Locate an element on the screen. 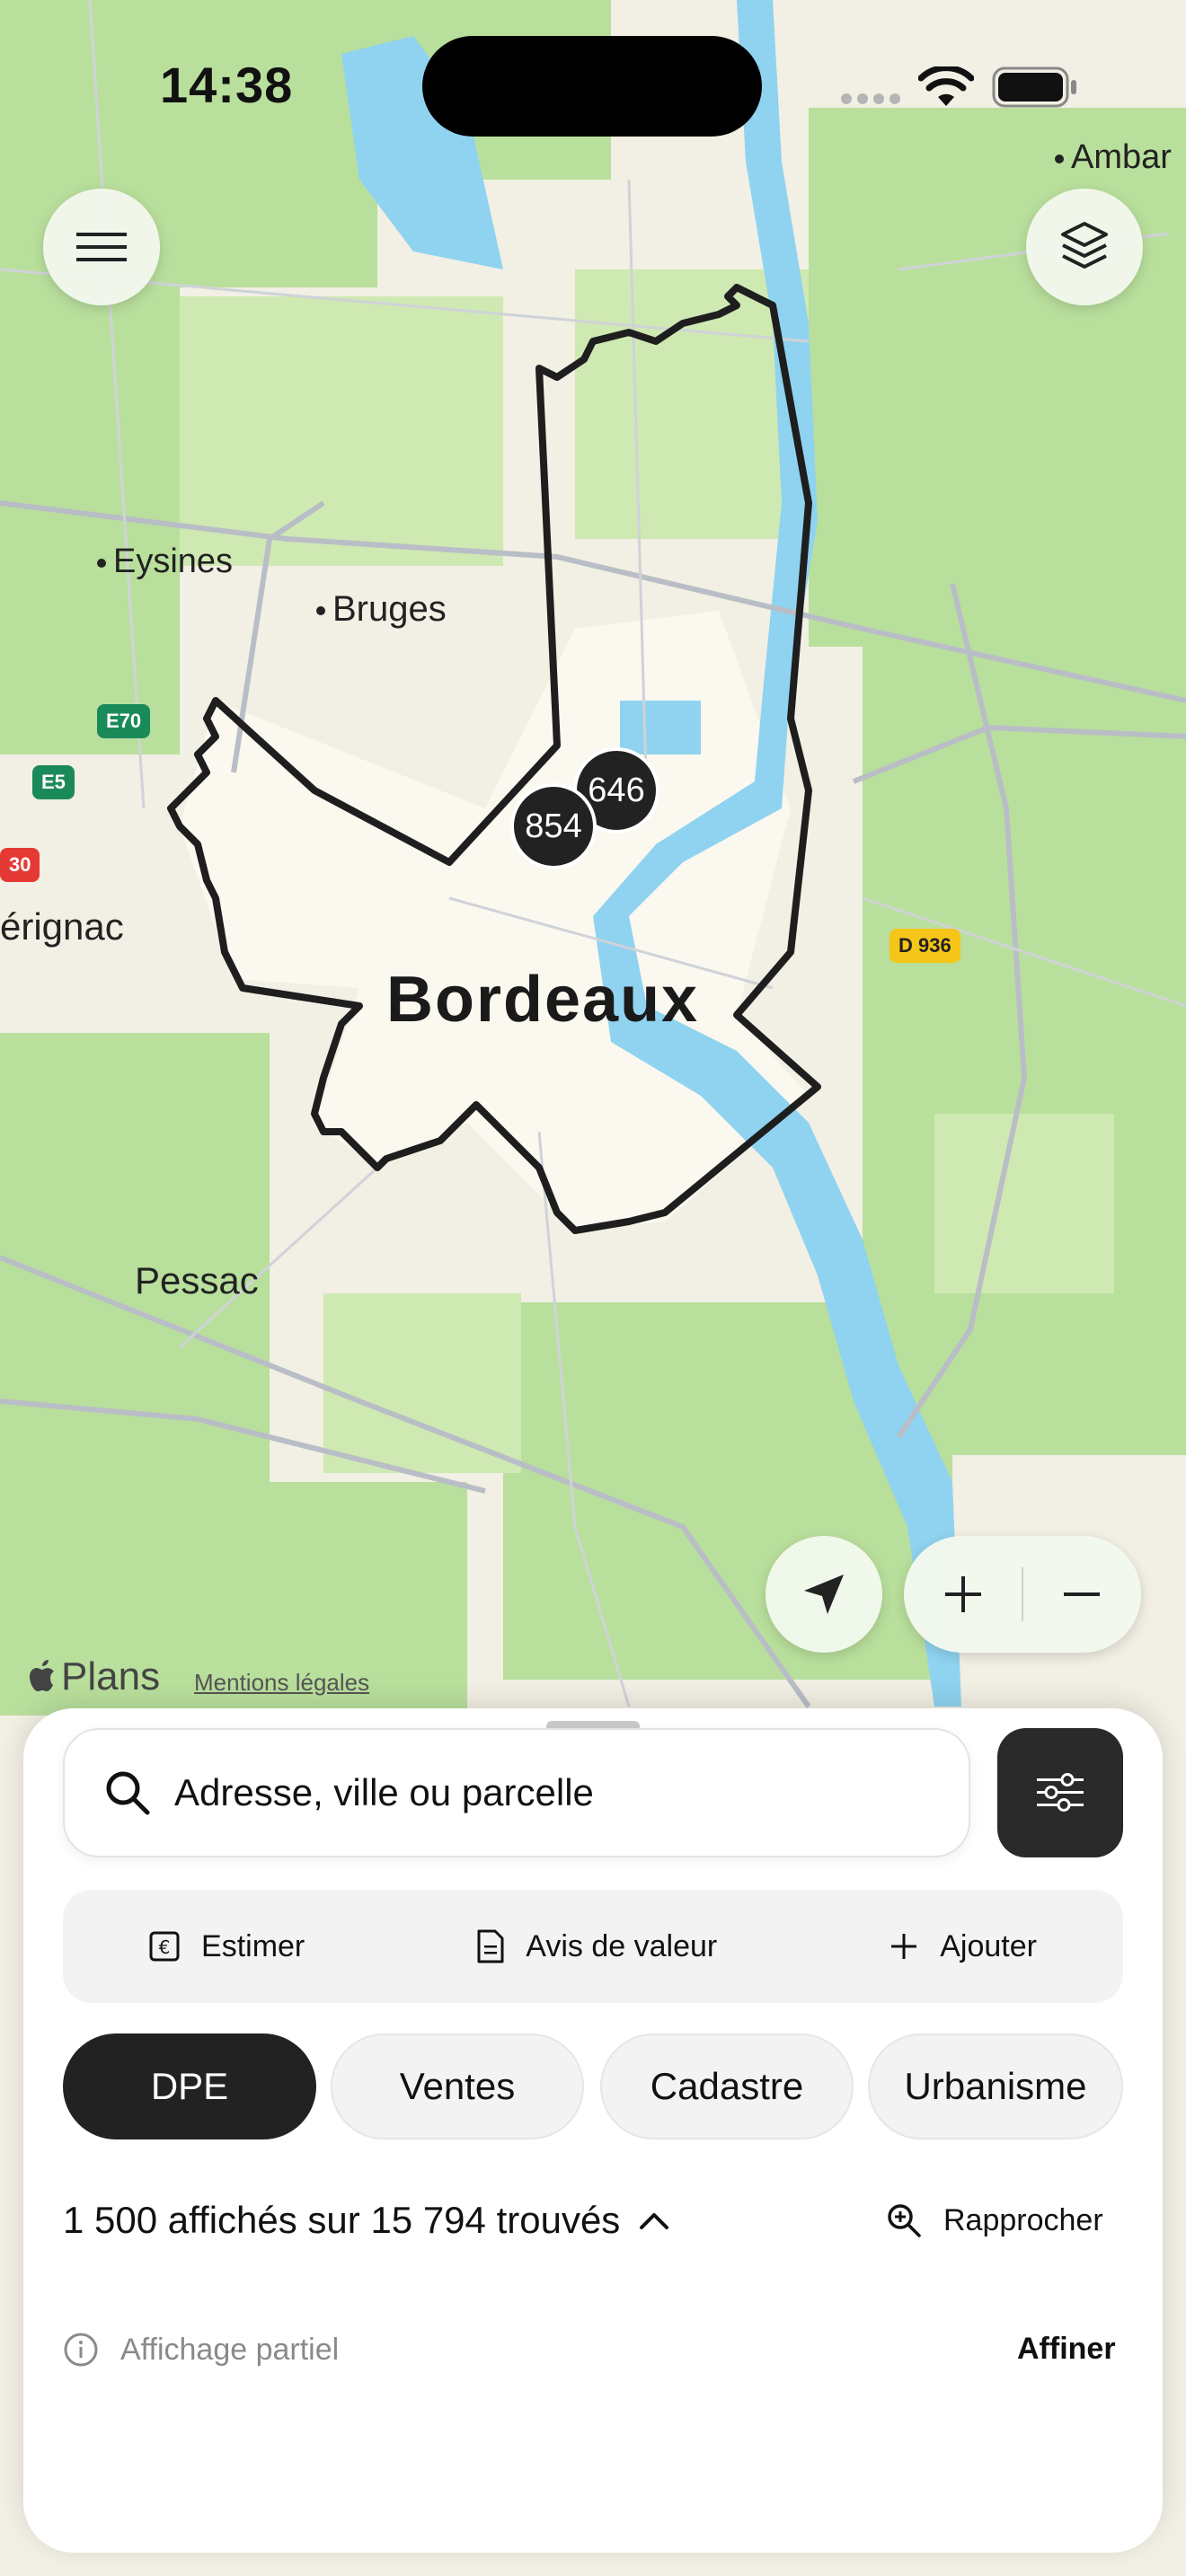 The height and width of the screenshot is (2576, 1186). search-field: Adresse, ville ou parcelle is located at coordinates (516, 1792).